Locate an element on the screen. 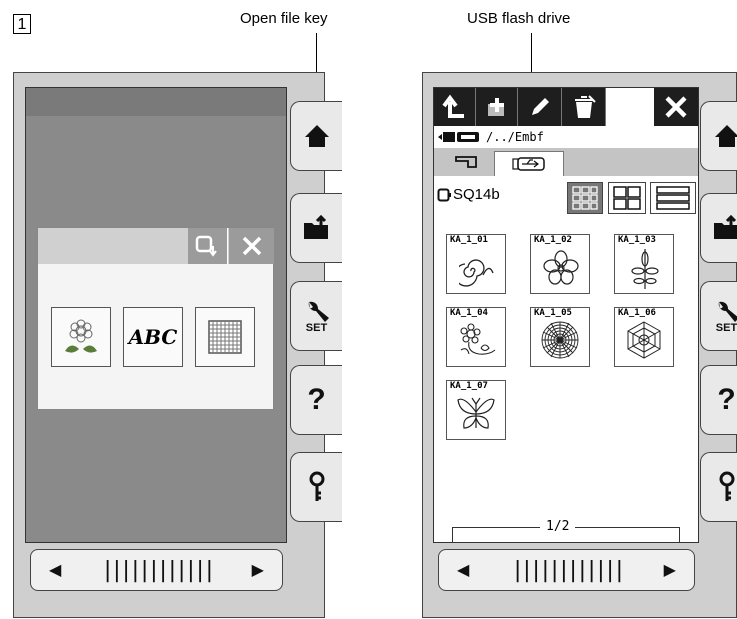 This screenshot has height=619, width=737. embroidery-pattern-button is located at coordinates (81, 337).